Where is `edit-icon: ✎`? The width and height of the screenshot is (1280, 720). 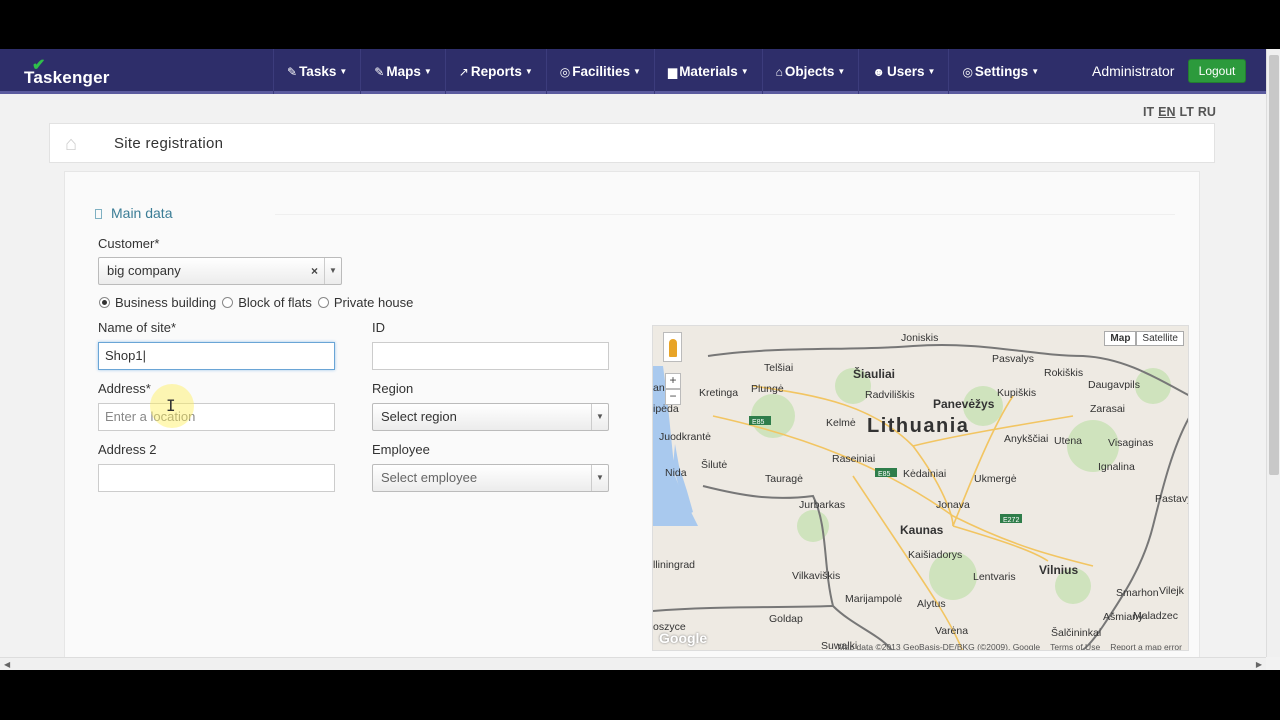
edit-icon: ✎ is located at coordinates (292, 71).